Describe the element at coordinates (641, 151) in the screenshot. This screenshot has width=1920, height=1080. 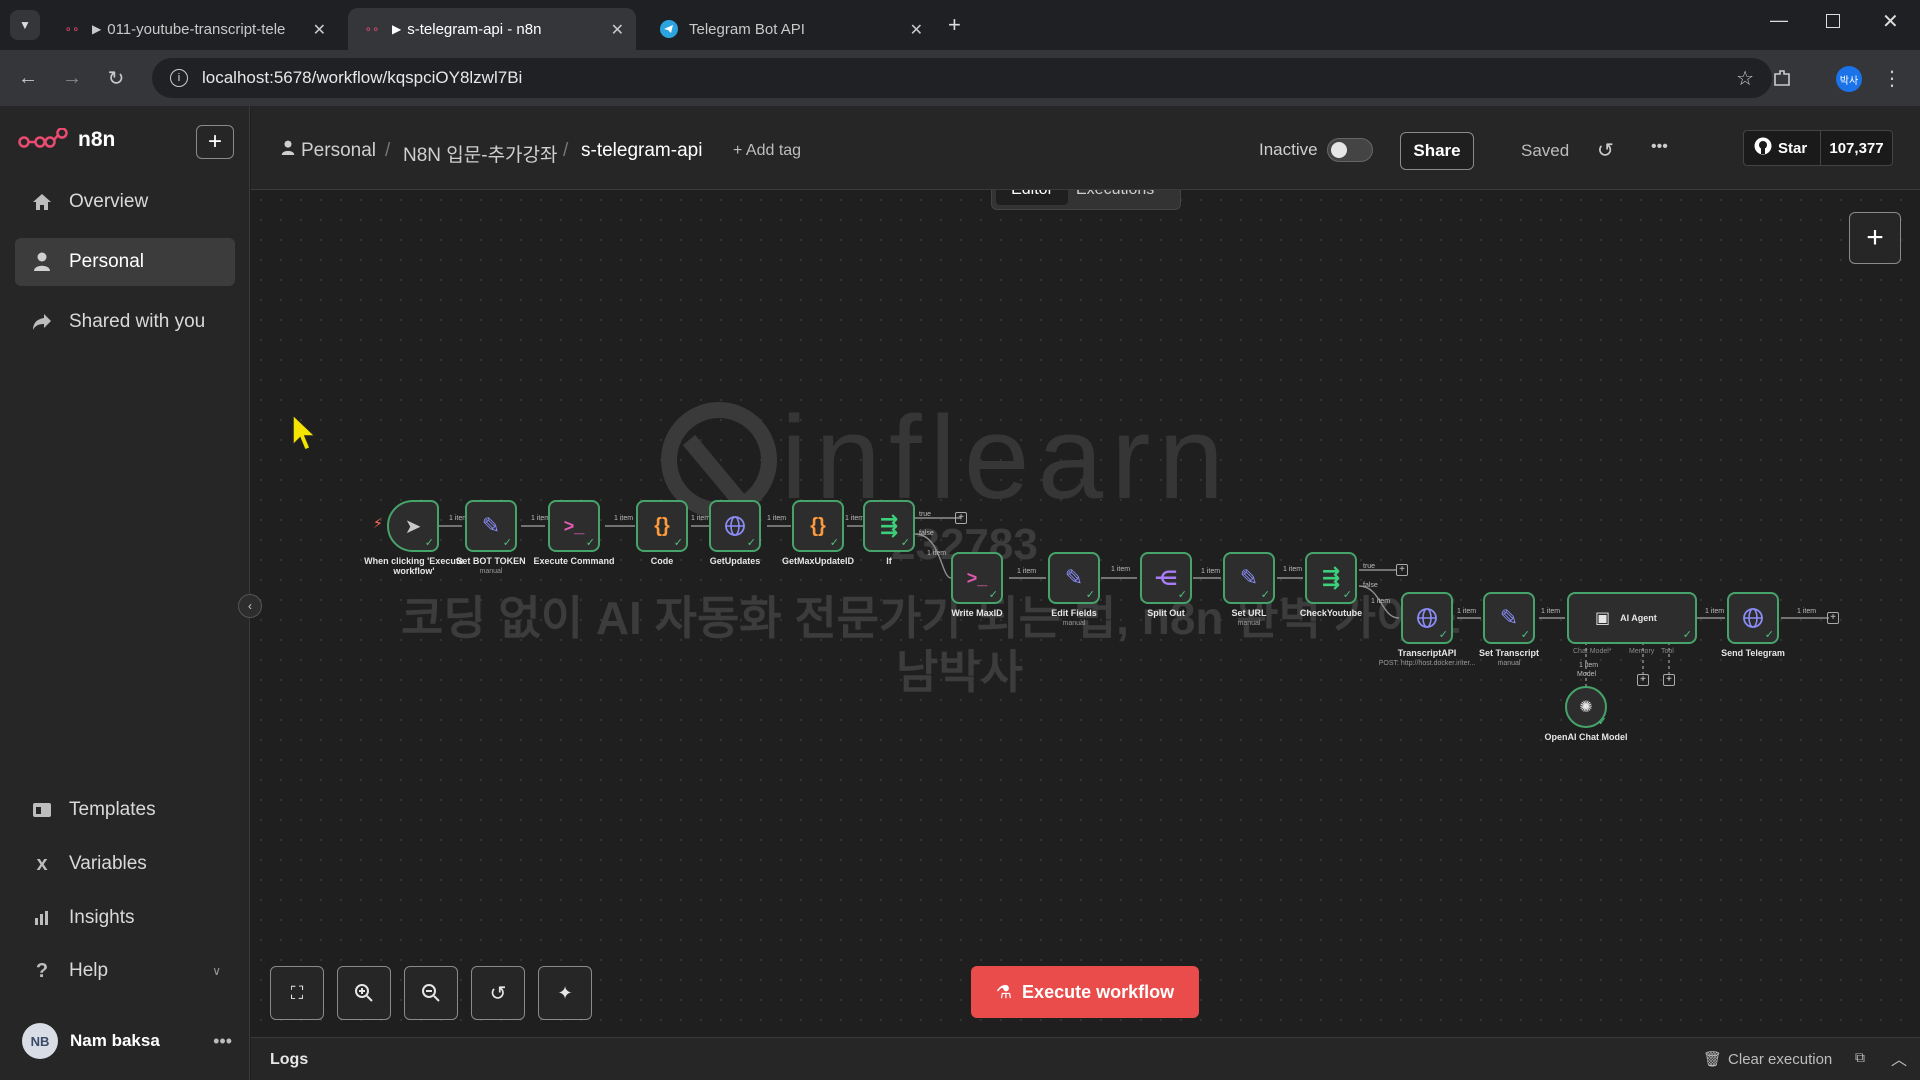
I see `workflow-name: s-telegram-api` at that location.